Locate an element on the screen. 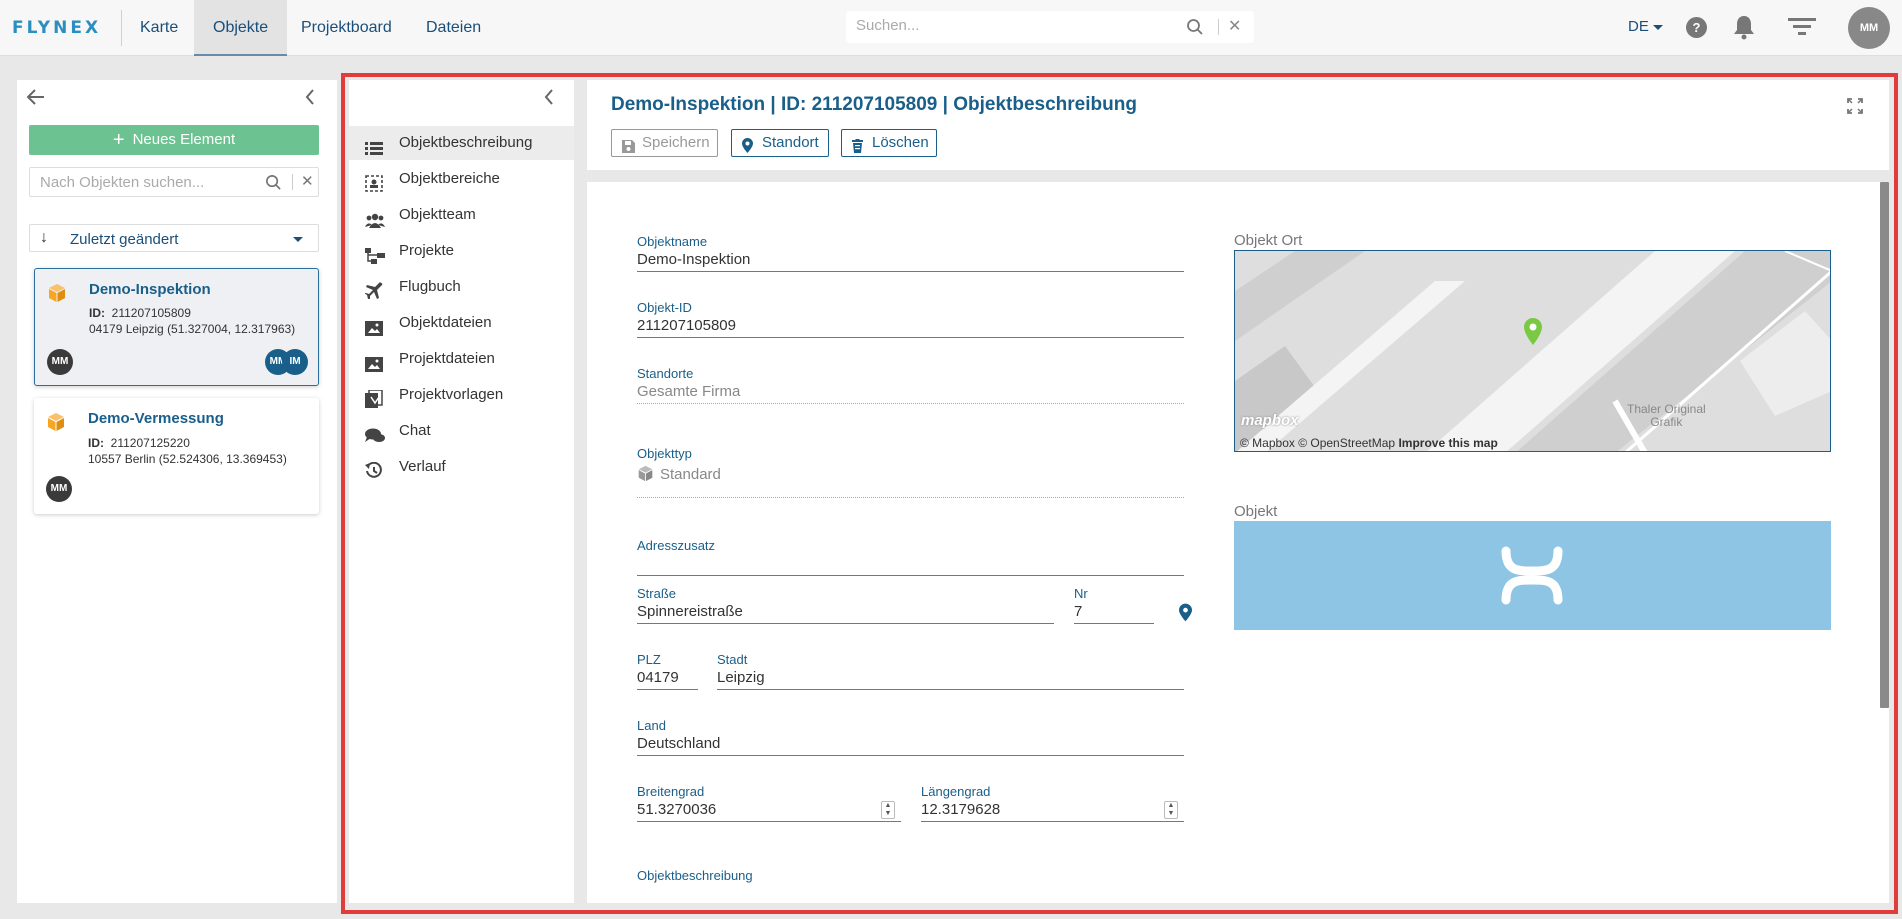 The height and width of the screenshot is (919, 1902). adresszusatz-field: Adresszusatz is located at coordinates (910, 557).